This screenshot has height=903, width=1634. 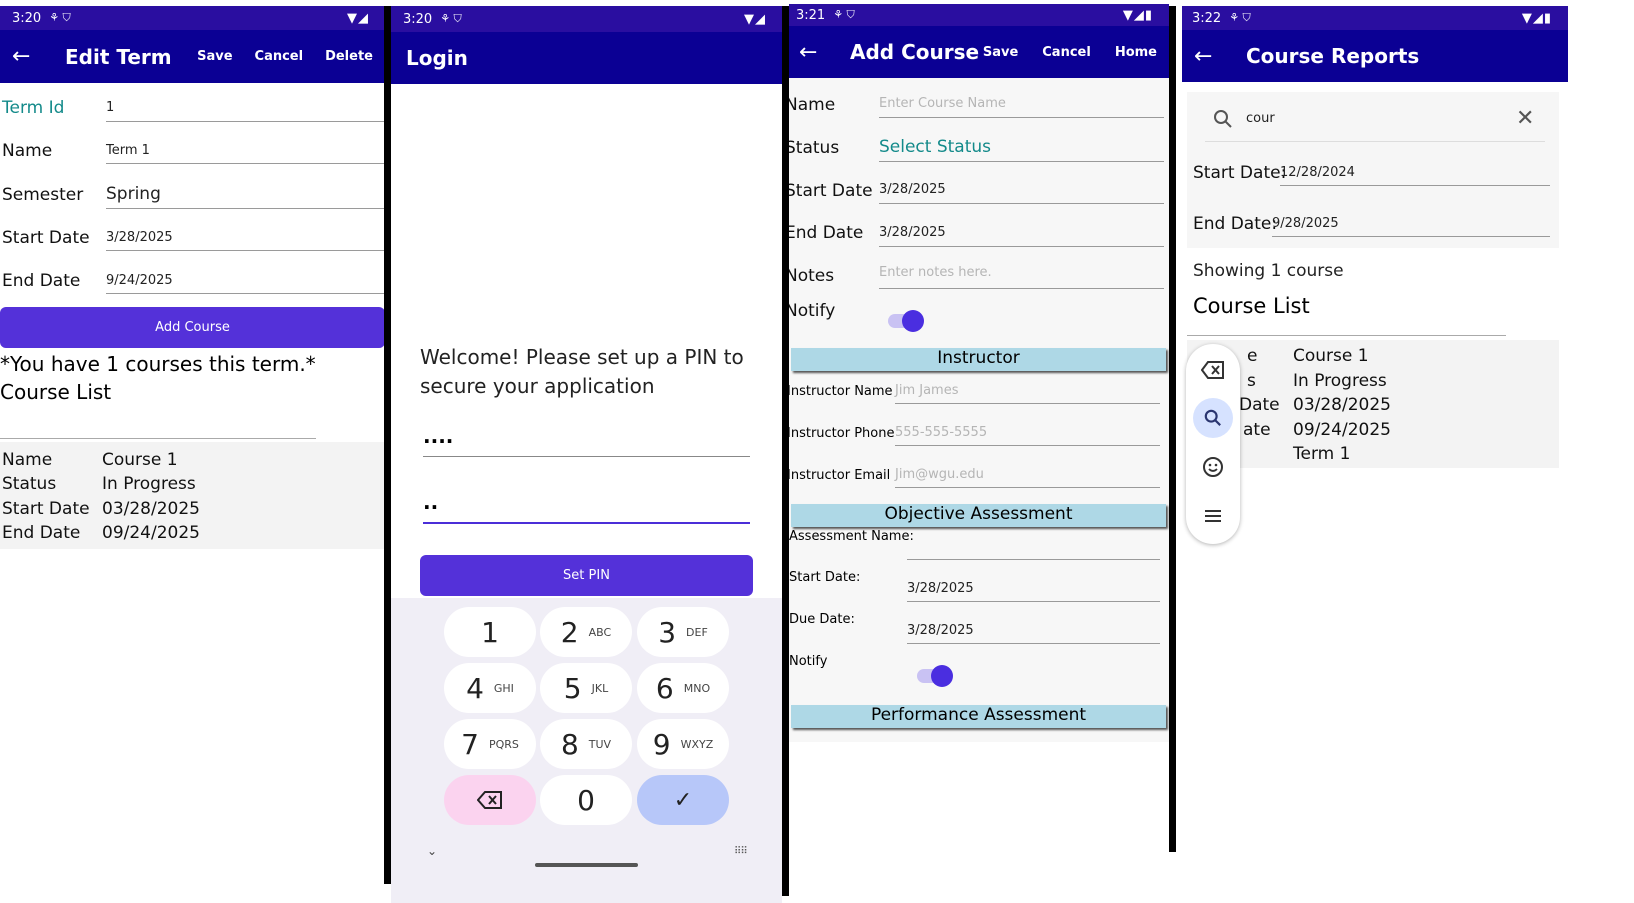 I want to click on backspace-tool, so click(x=1213, y=370).